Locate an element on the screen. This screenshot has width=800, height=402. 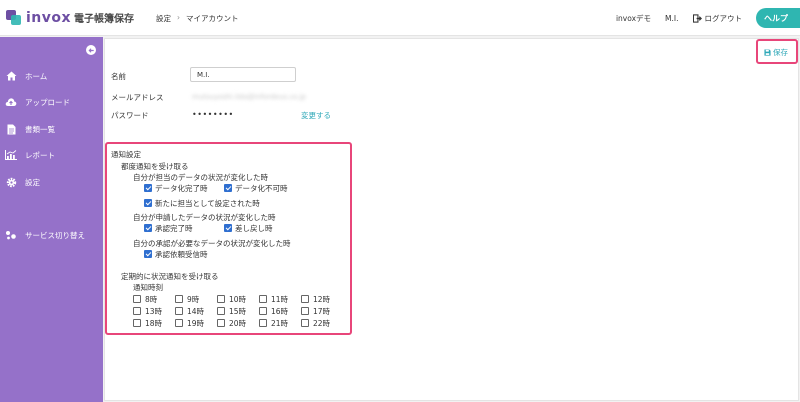
save-label: 保存 is located at coordinates (780, 52).